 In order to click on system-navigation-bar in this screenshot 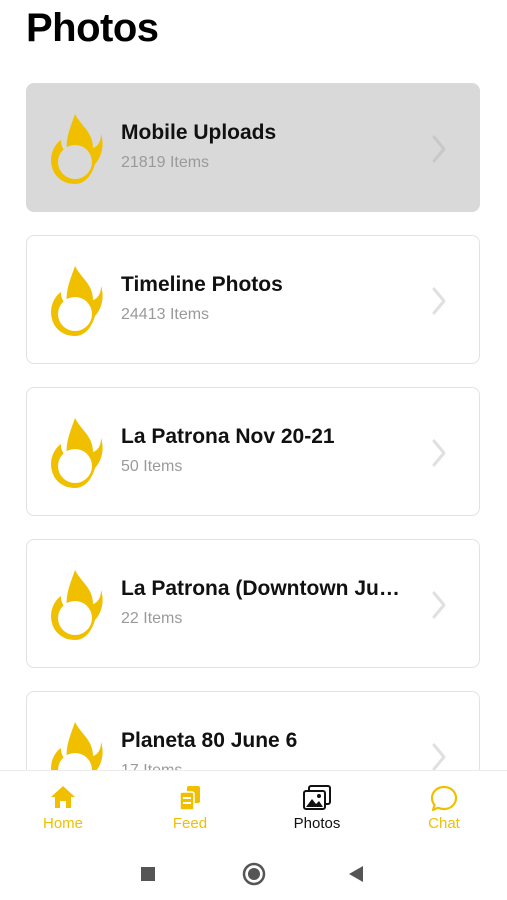, I will do `click(253, 871)`.